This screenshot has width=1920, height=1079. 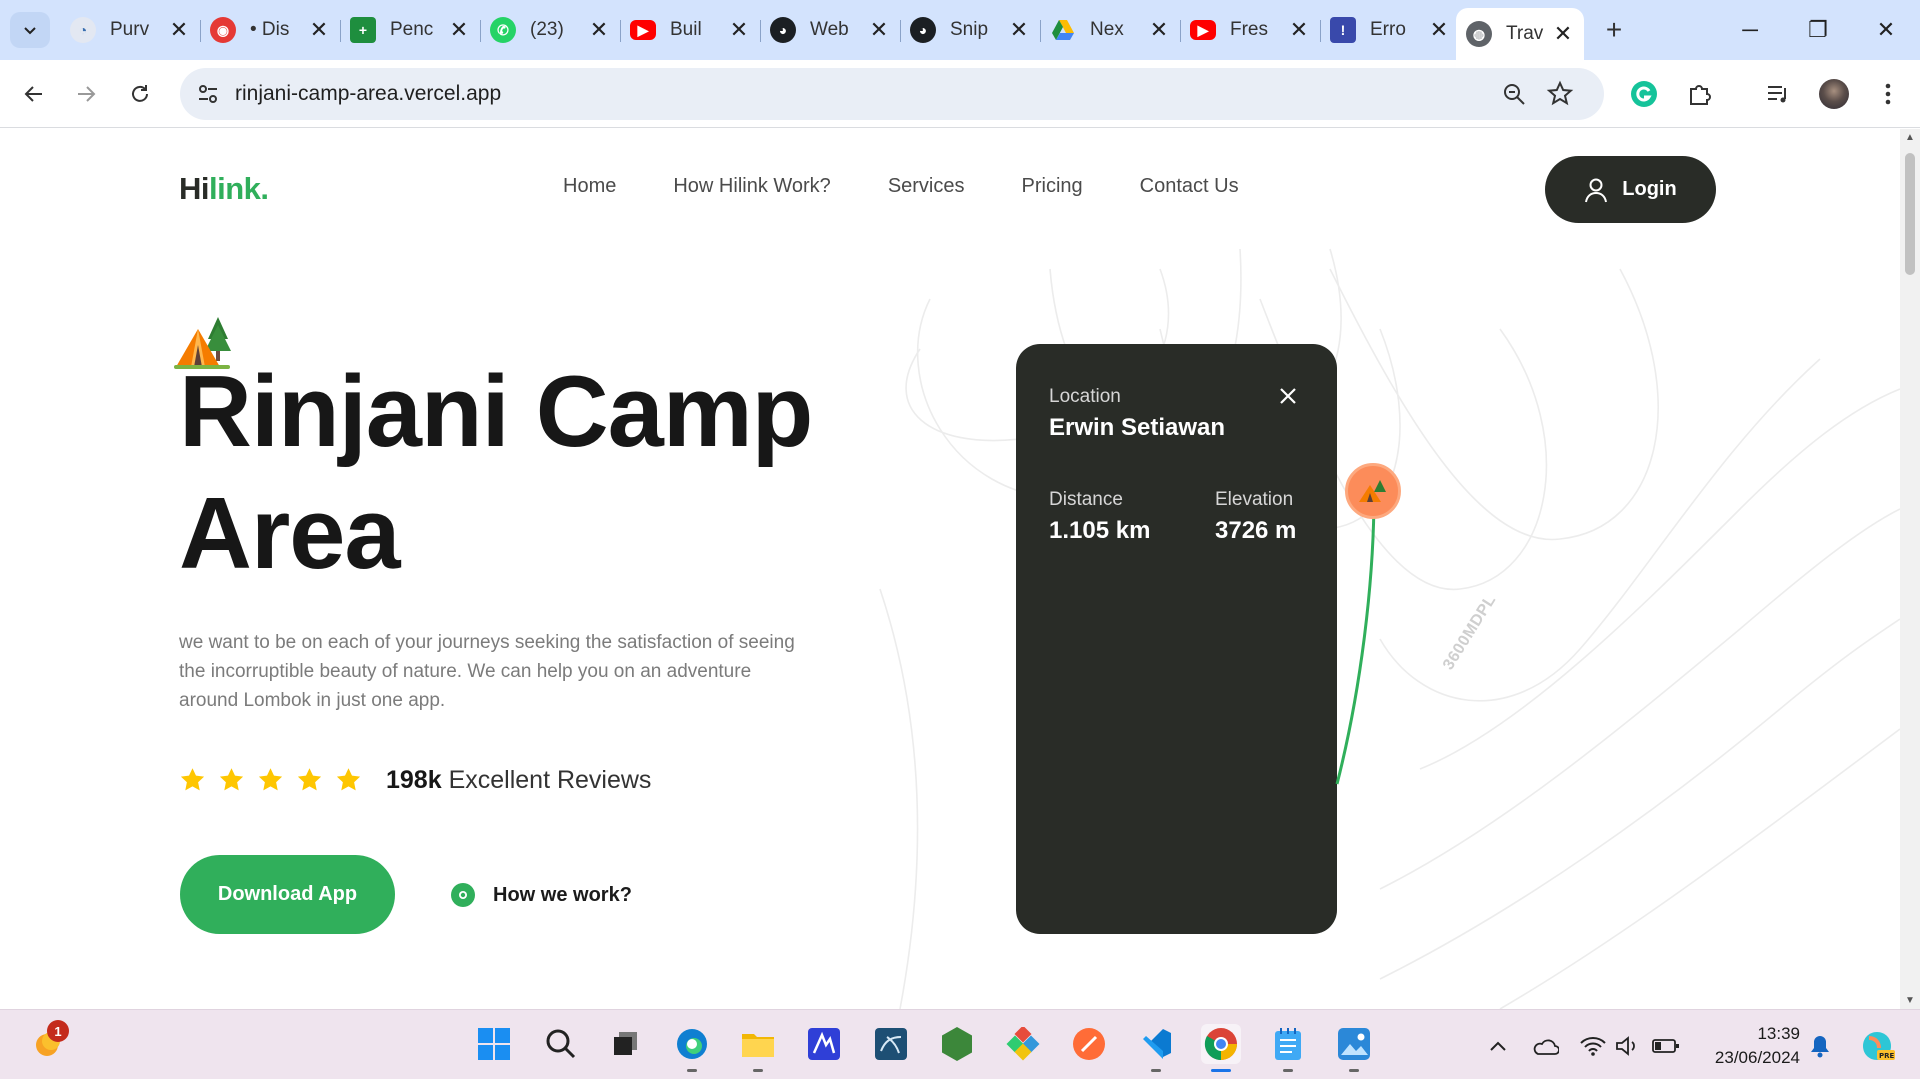 What do you see at coordinates (751, 186) in the screenshot?
I see `nav-how-it-works: How Hilink Work?` at bounding box center [751, 186].